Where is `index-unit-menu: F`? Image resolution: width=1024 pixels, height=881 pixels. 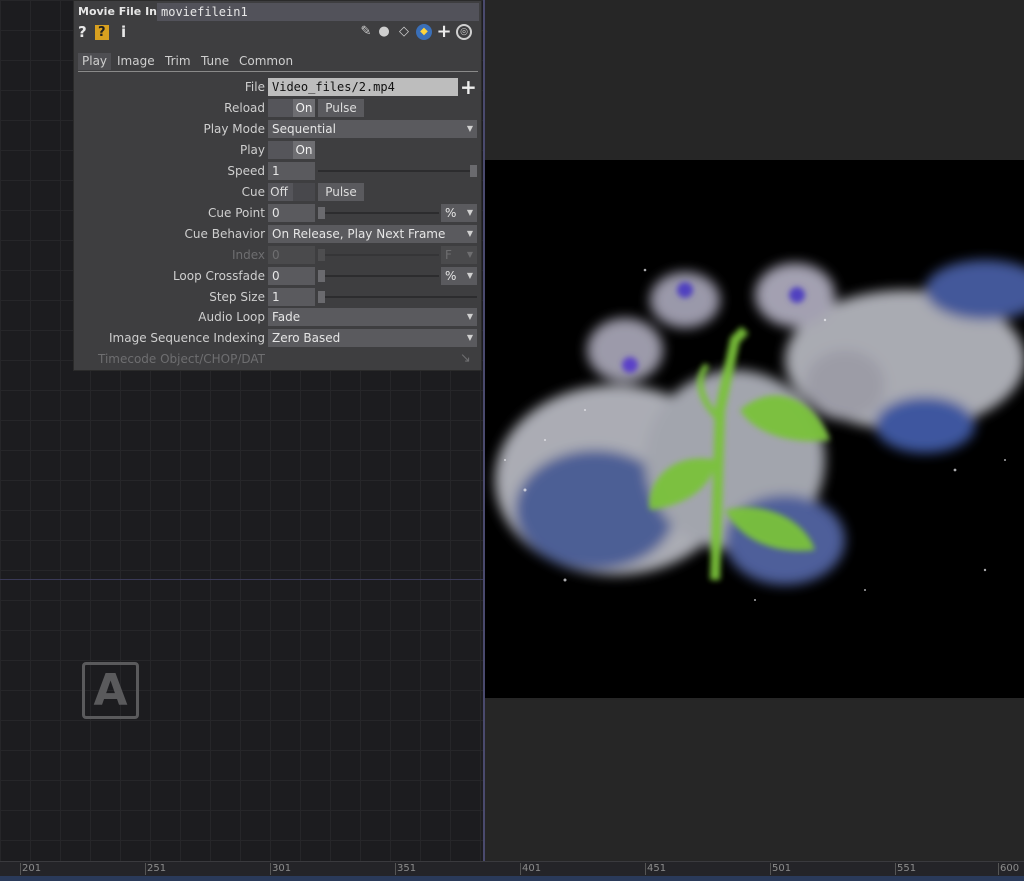
index-unit-menu: F is located at coordinates (459, 255).